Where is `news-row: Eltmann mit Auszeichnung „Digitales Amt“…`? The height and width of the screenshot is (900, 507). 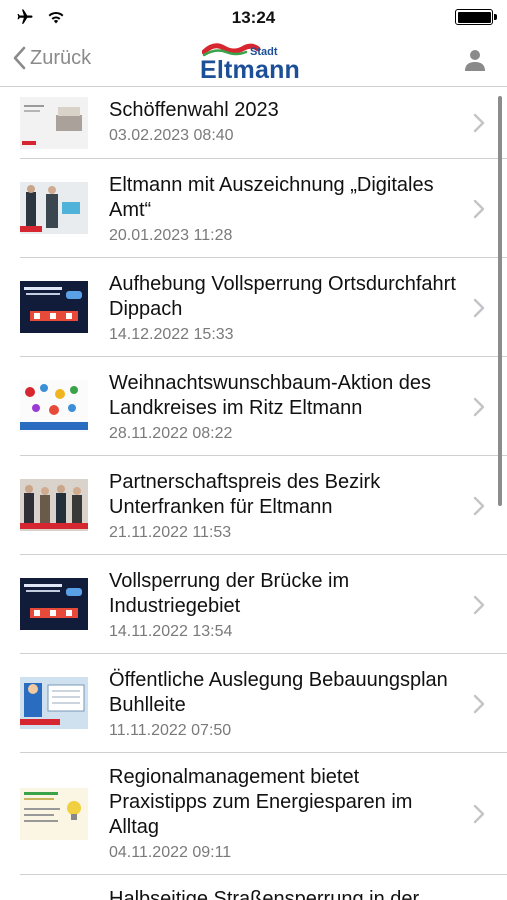 news-row: Eltmann mit Auszeichnung „Digitales Amt“… is located at coordinates (253, 208).